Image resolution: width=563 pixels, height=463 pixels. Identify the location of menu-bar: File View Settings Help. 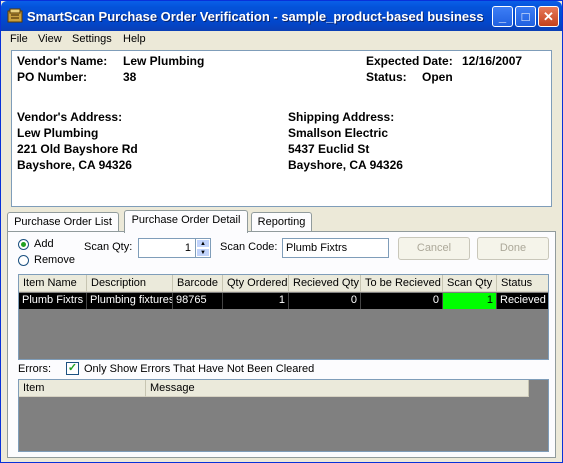
(281, 40).